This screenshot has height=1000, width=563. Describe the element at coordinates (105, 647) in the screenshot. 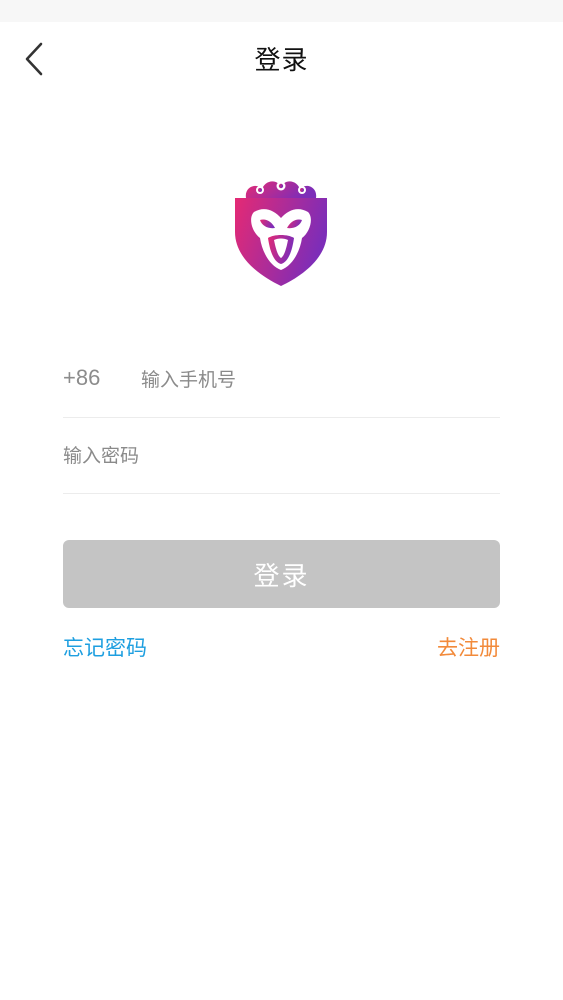

I see `forgot-password-link: 忘记密码` at that location.